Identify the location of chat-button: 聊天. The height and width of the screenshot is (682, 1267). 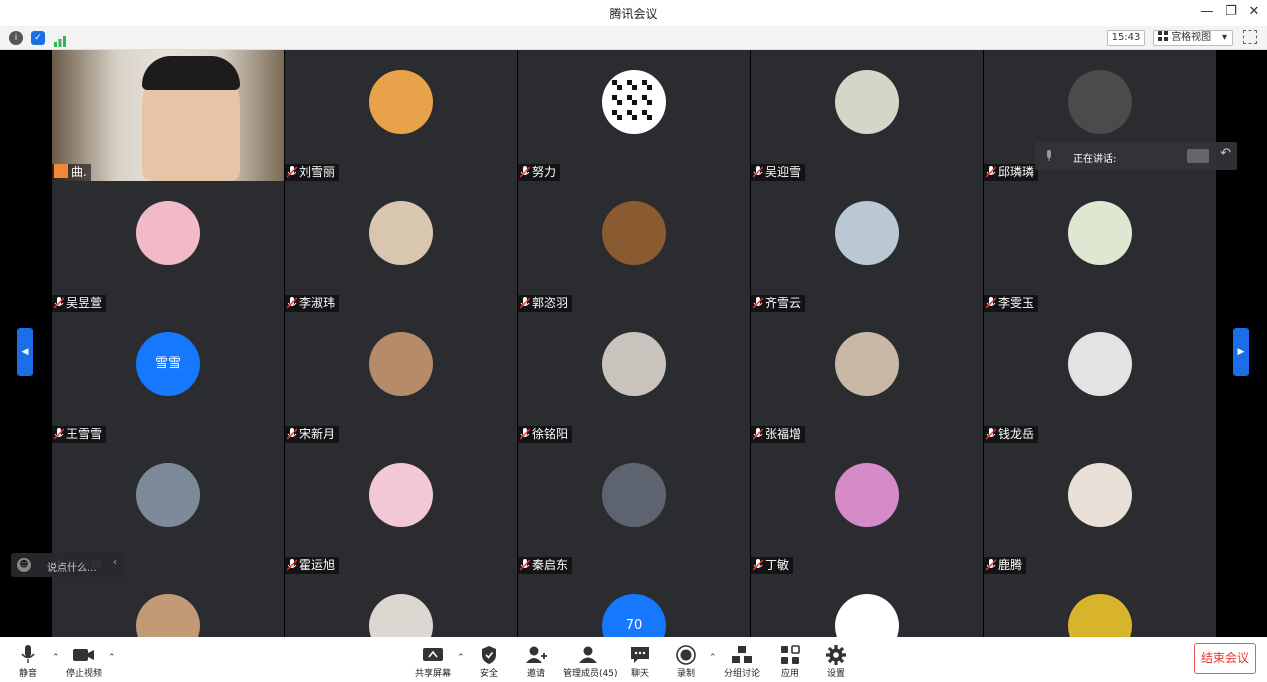
(640, 659).